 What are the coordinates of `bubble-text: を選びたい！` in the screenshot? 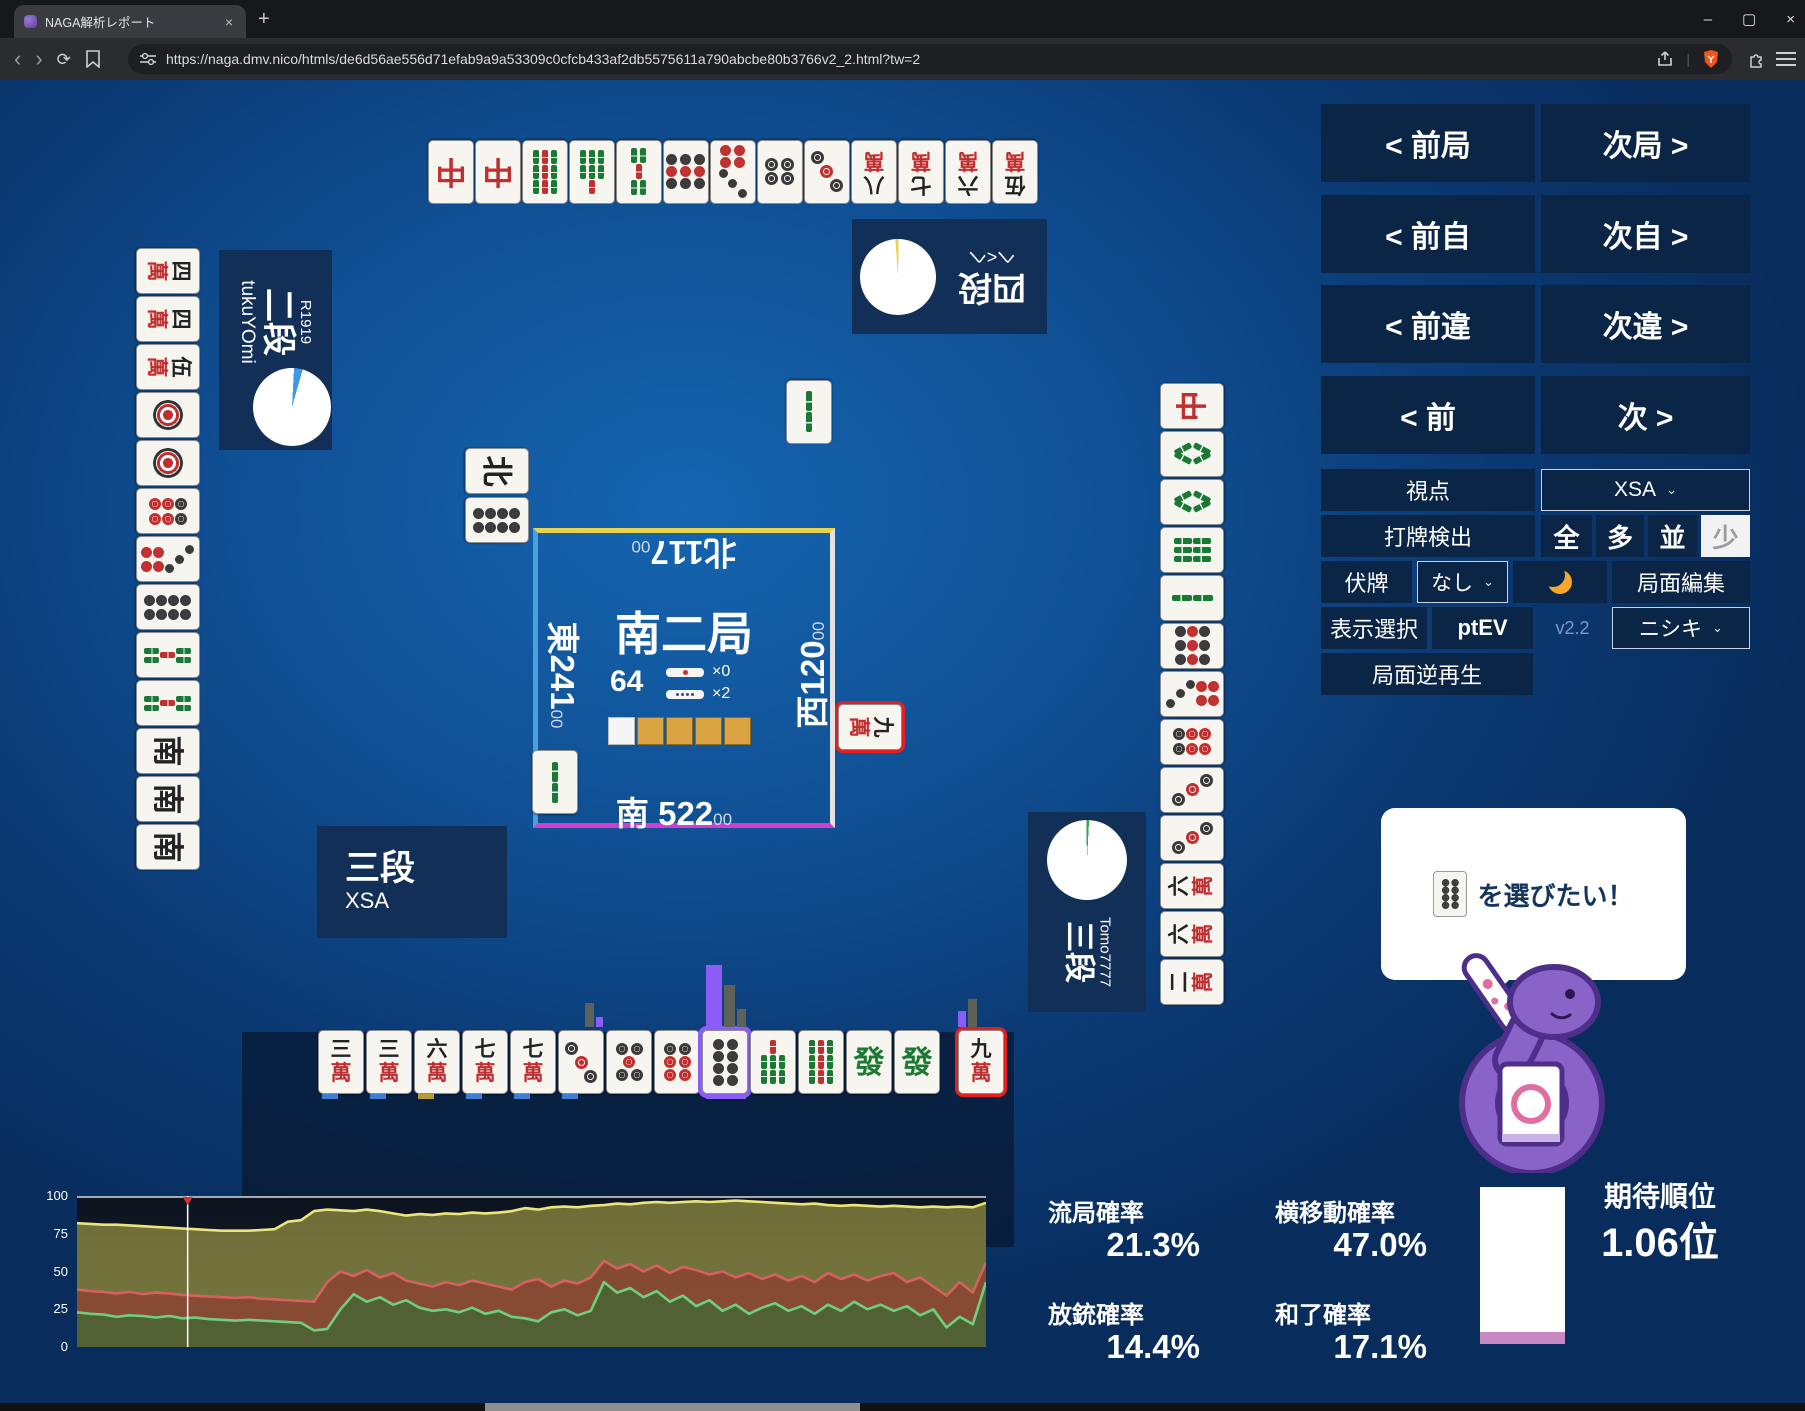 It's located at (1555, 895).